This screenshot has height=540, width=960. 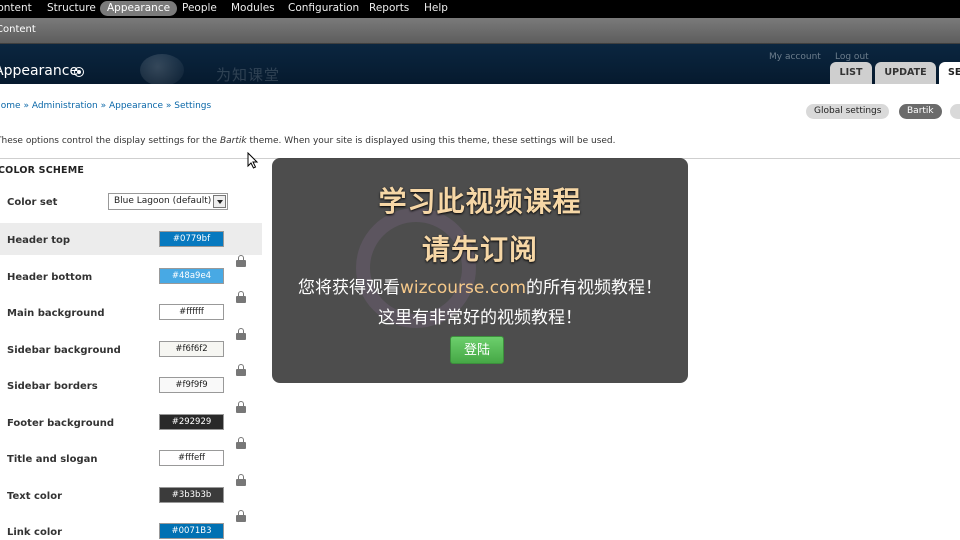 I want to click on tab-update: UPDATE, so click(x=905, y=73).